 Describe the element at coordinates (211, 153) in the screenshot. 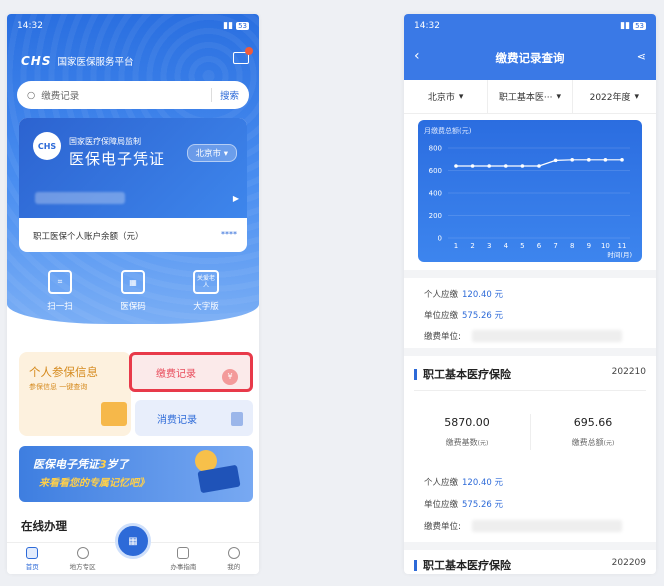

I see `city-selector: 北京市 ▾` at that location.